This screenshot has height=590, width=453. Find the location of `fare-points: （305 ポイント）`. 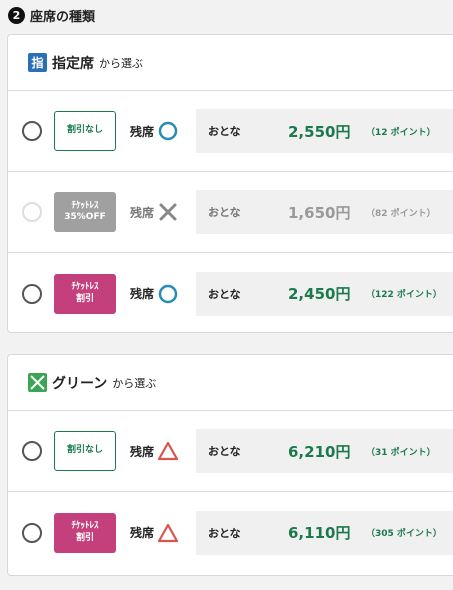

fare-points: （305 ポイント） is located at coordinates (404, 534).